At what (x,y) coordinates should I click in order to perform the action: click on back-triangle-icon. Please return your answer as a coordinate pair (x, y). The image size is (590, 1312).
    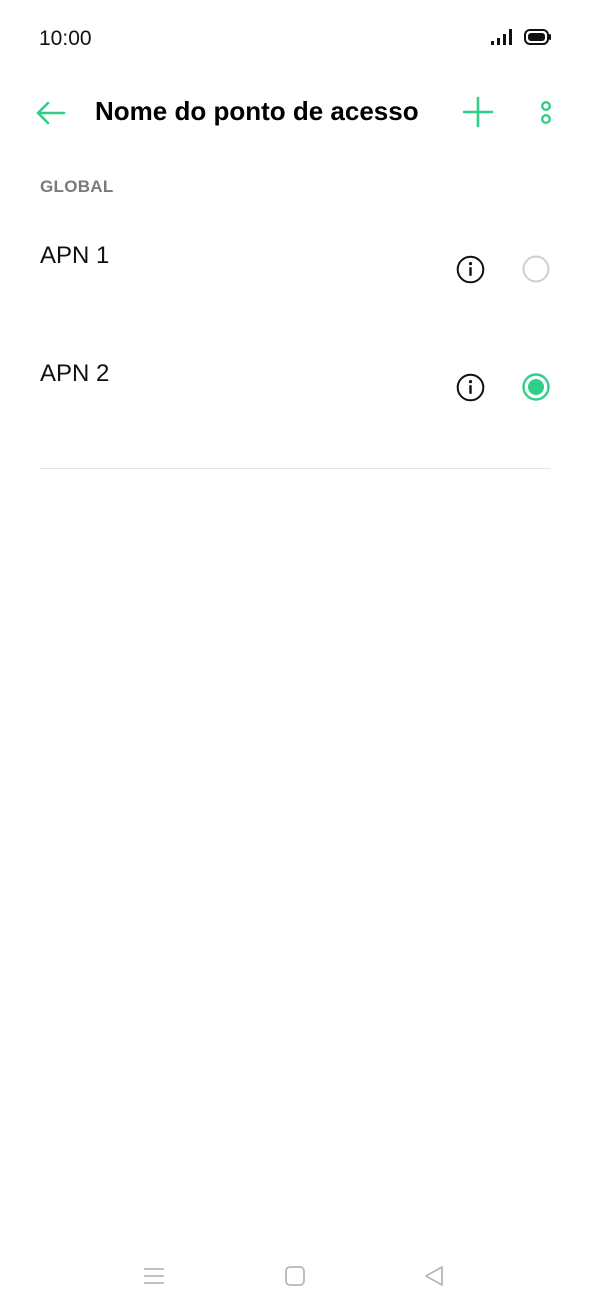
    Looking at the image, I should click on (434, 1276).